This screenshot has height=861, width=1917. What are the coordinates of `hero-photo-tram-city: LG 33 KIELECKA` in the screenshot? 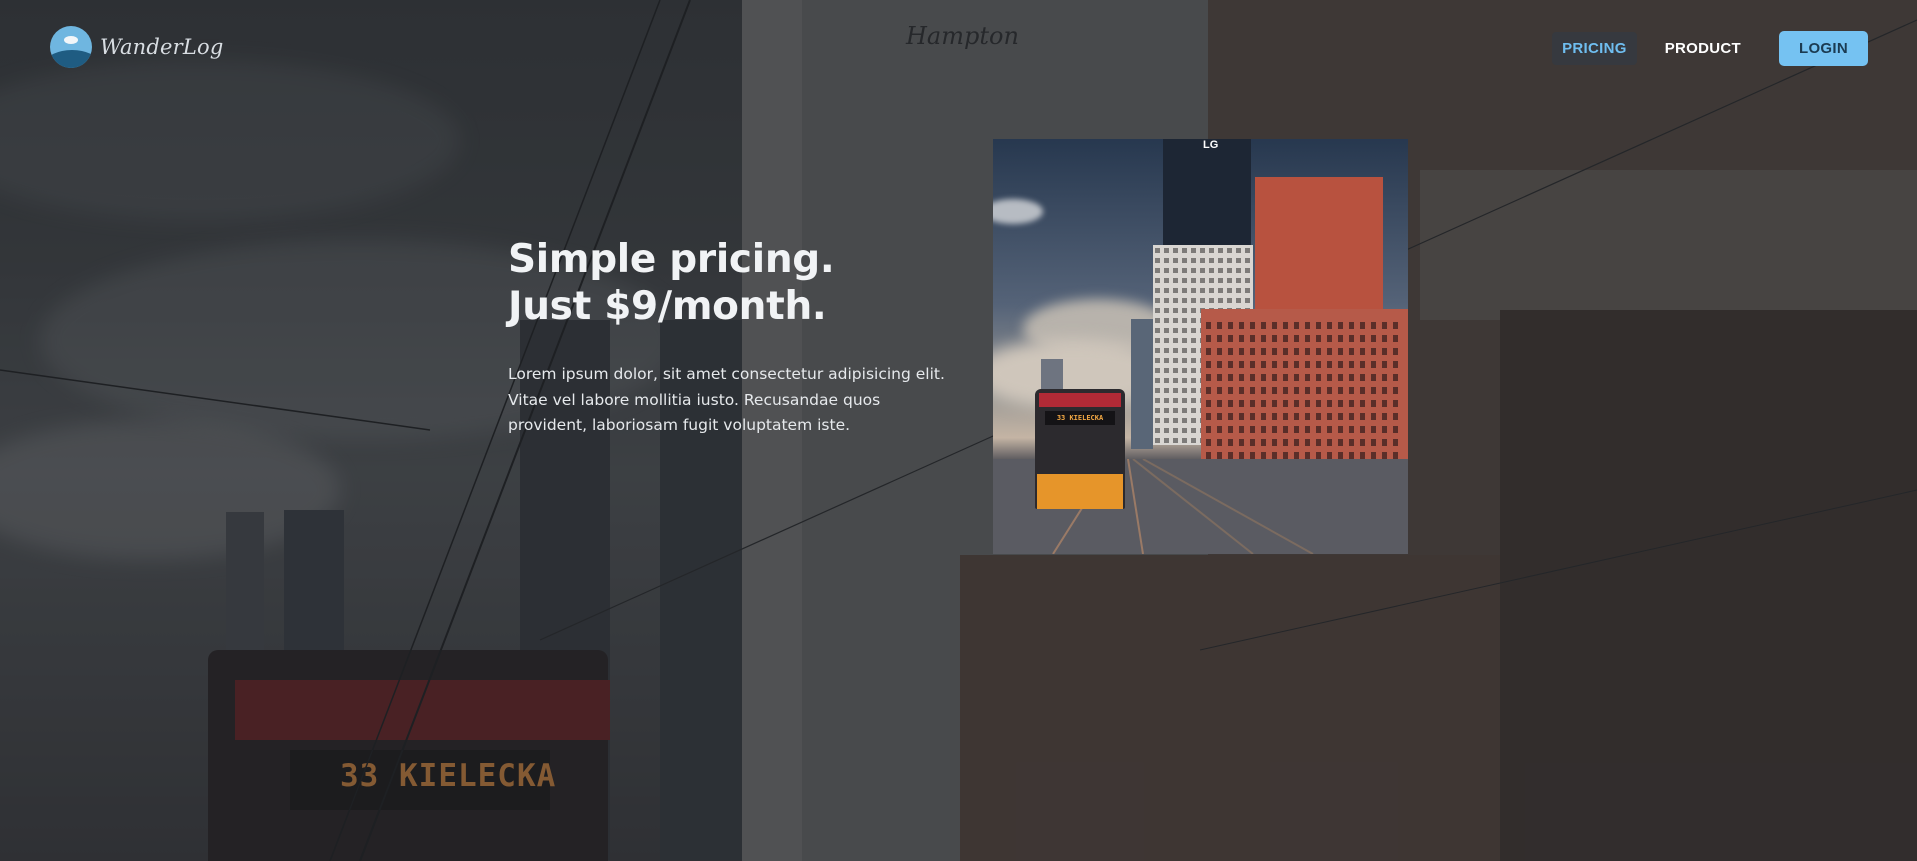 It's located at (1200, 346).